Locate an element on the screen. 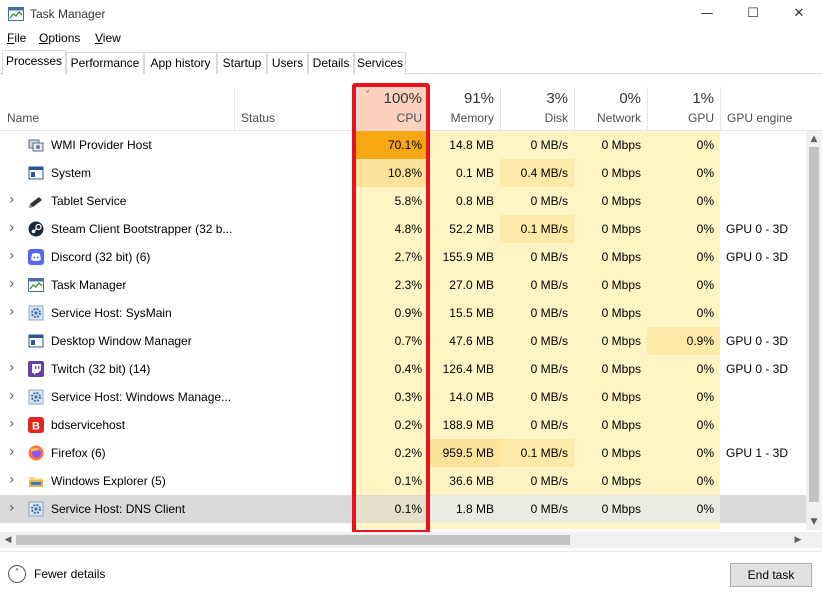 The height and width of the screenshot is (597, 822). column-header-cpu: ˅ 100% CPU is located at coordinates (392, 109).